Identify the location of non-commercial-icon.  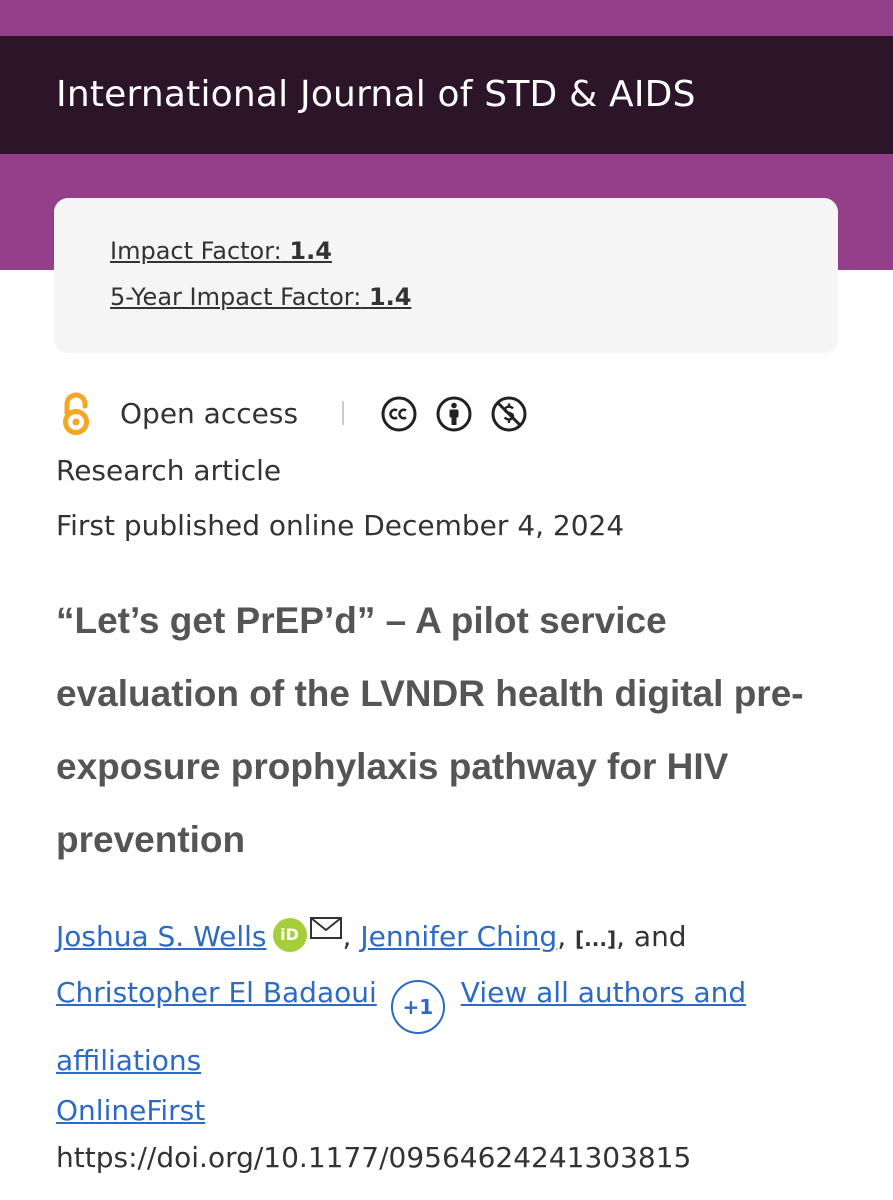
(509, 414).